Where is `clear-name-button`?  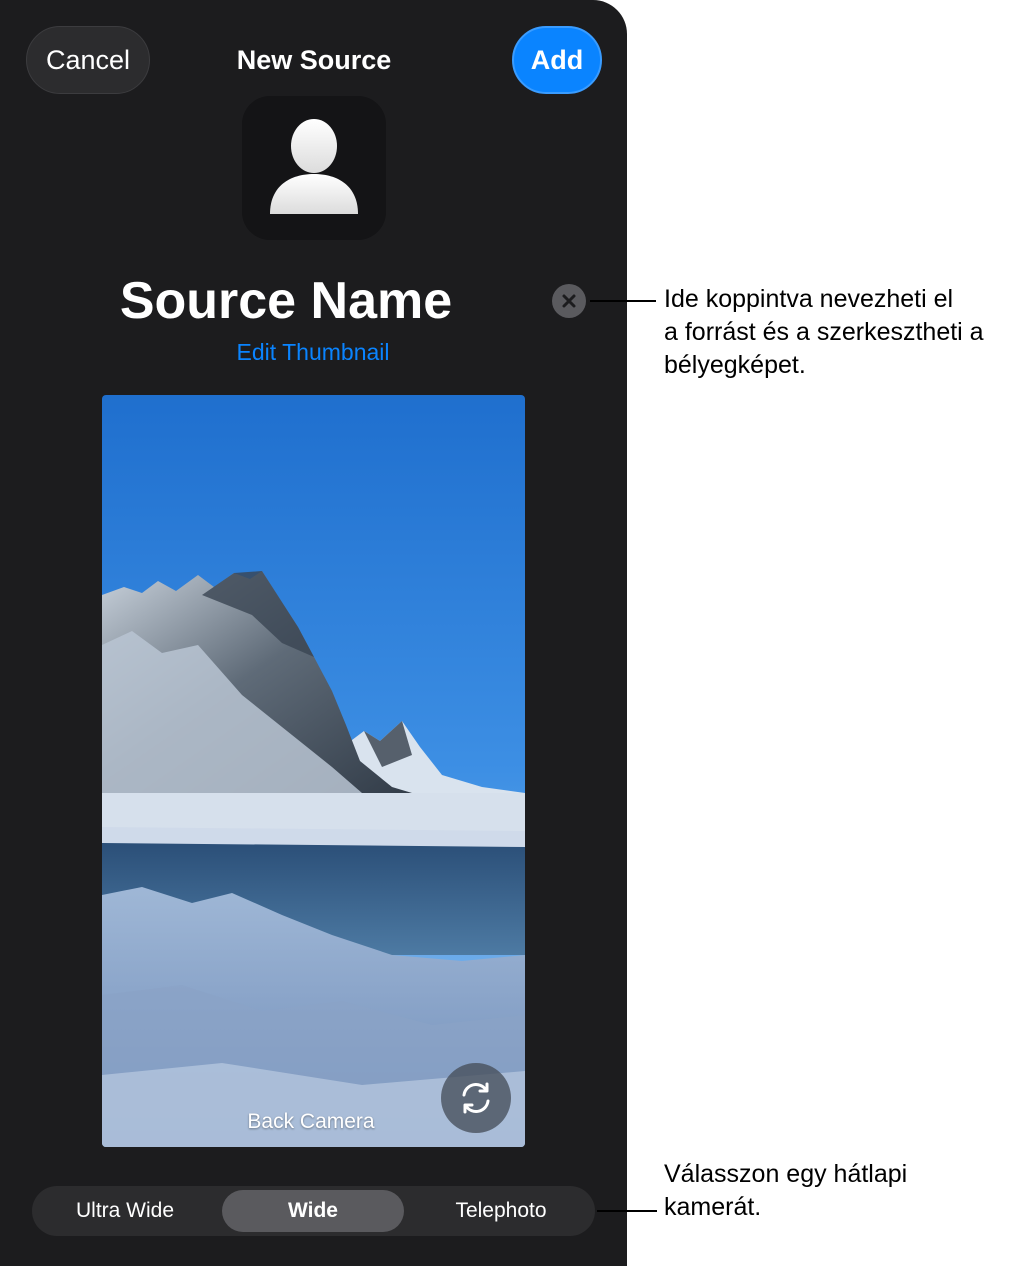 clear-name-button is located at coordinates (569, 301).